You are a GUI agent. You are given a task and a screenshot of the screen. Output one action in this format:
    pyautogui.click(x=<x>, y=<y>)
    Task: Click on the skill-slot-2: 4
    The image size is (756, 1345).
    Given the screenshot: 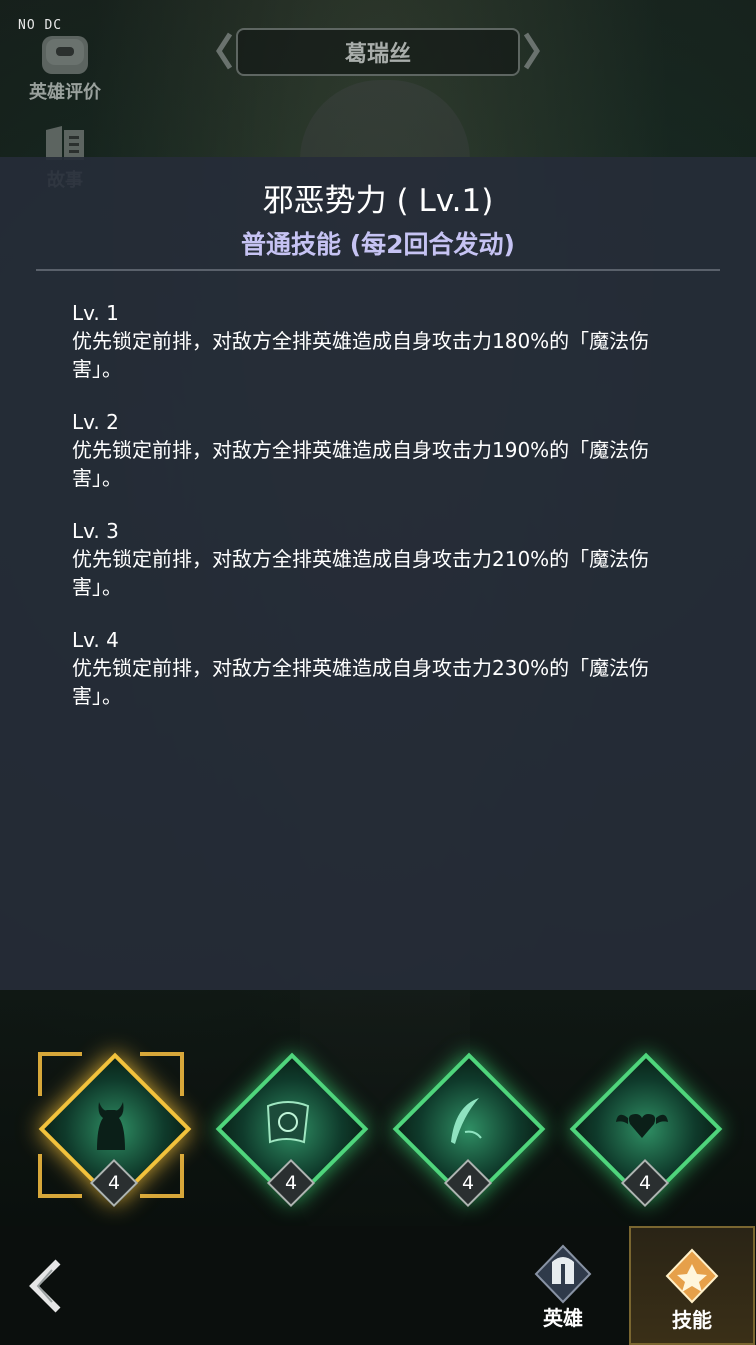 What is the action you would take?
    pyautogui.click(x=291, y=1129)
    